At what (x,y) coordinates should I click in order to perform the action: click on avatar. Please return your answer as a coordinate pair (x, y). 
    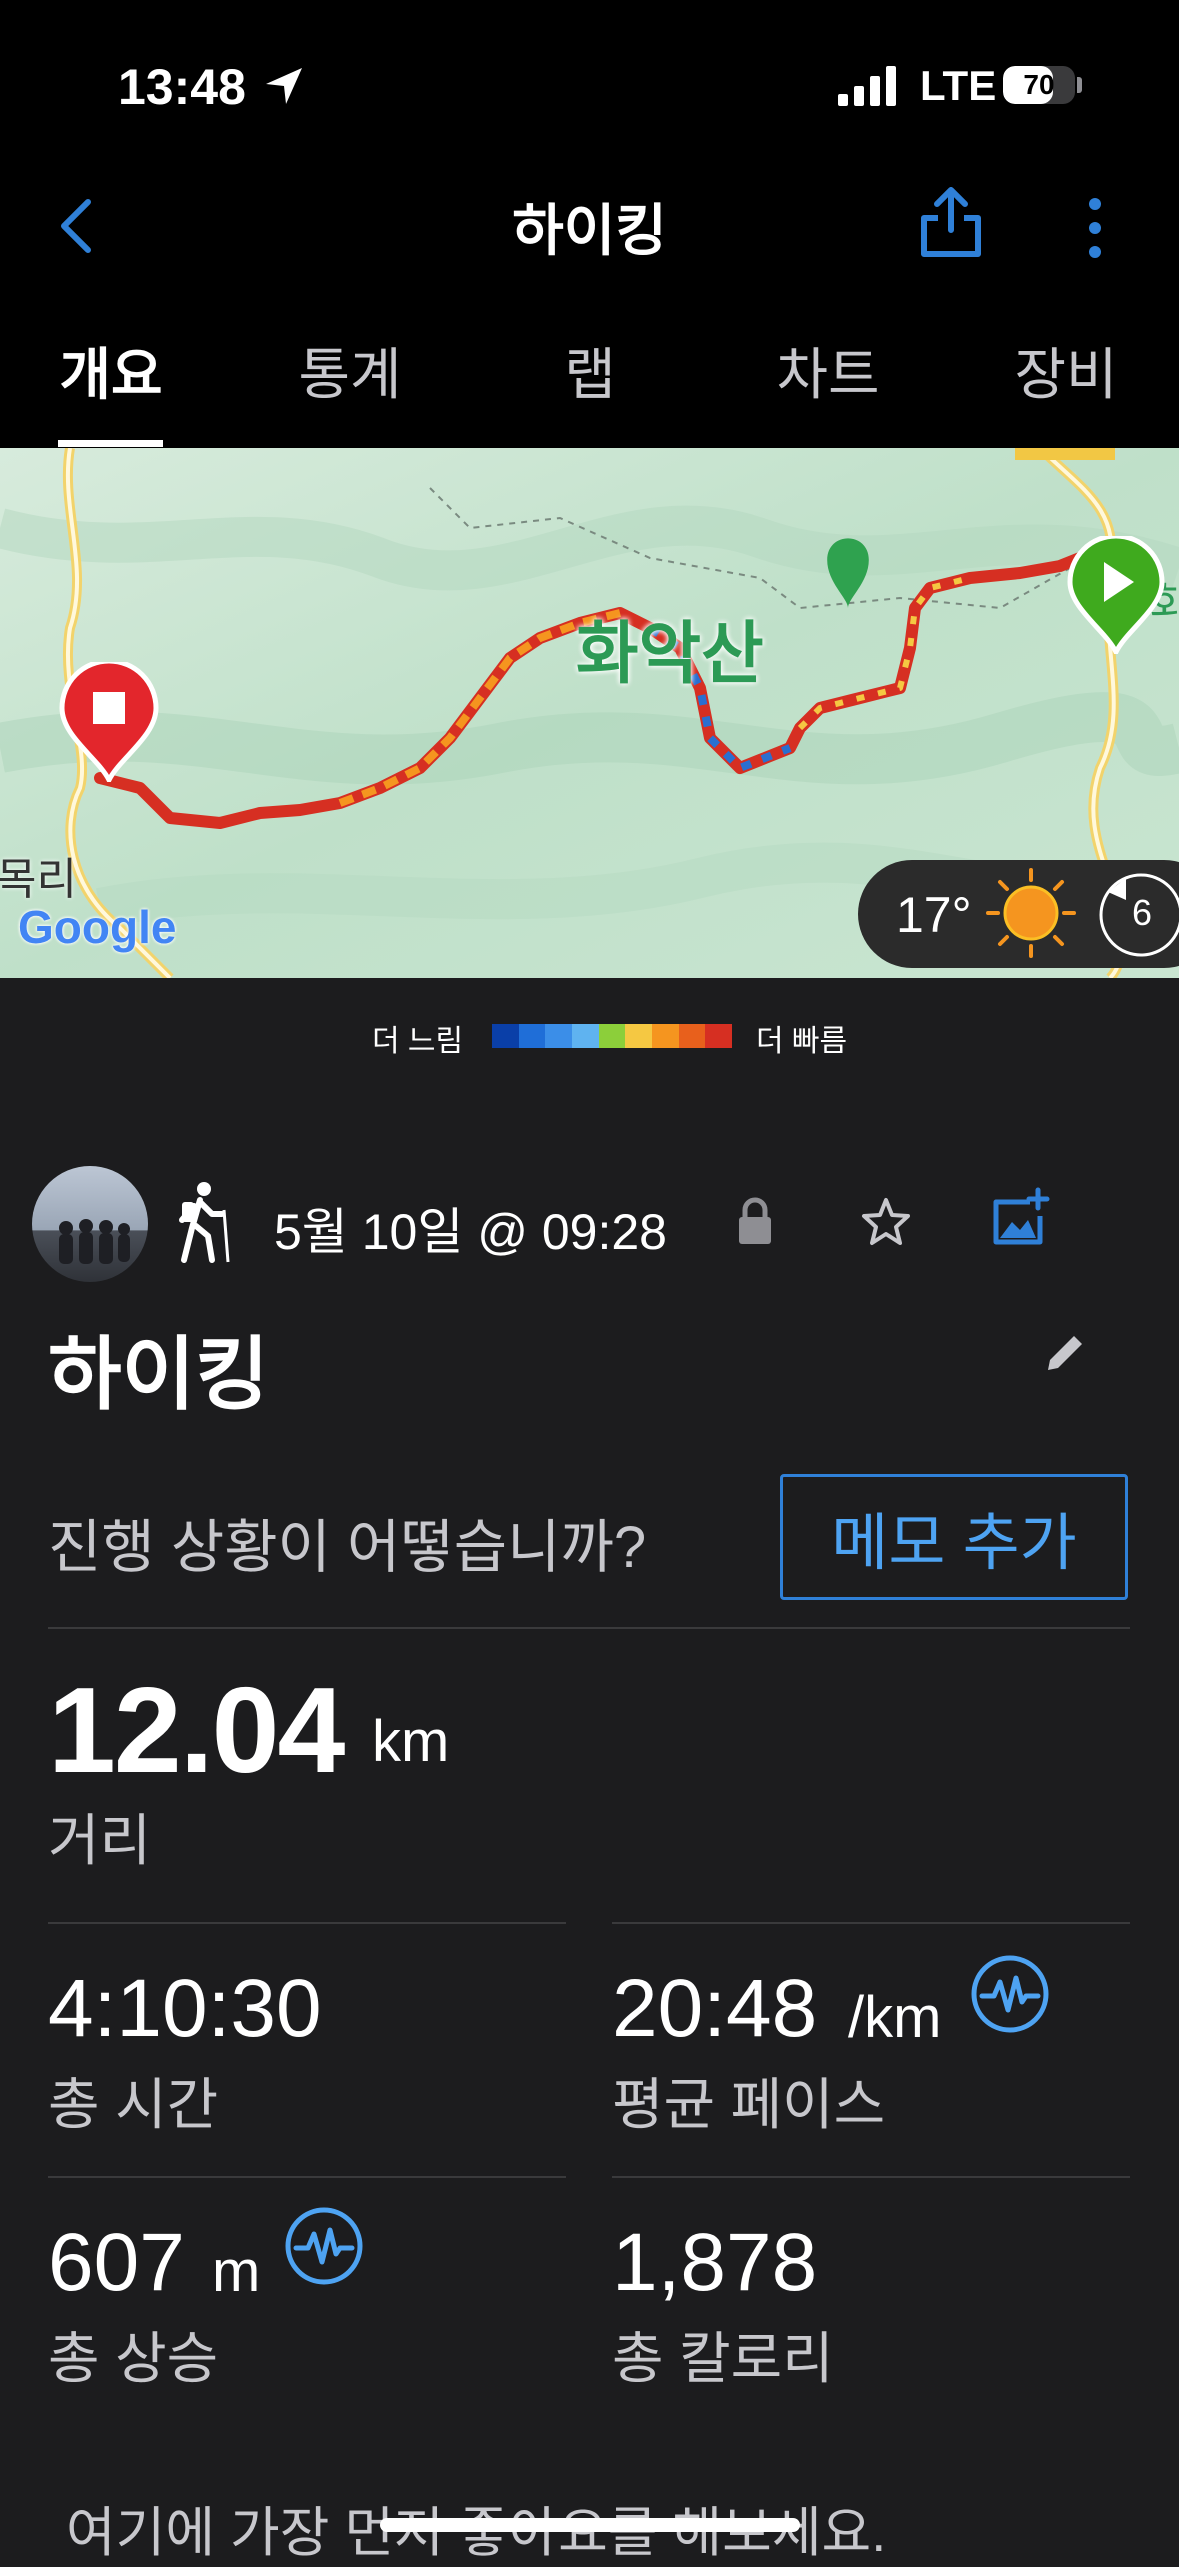
    Looking at the image, I should click on (90, 1224).